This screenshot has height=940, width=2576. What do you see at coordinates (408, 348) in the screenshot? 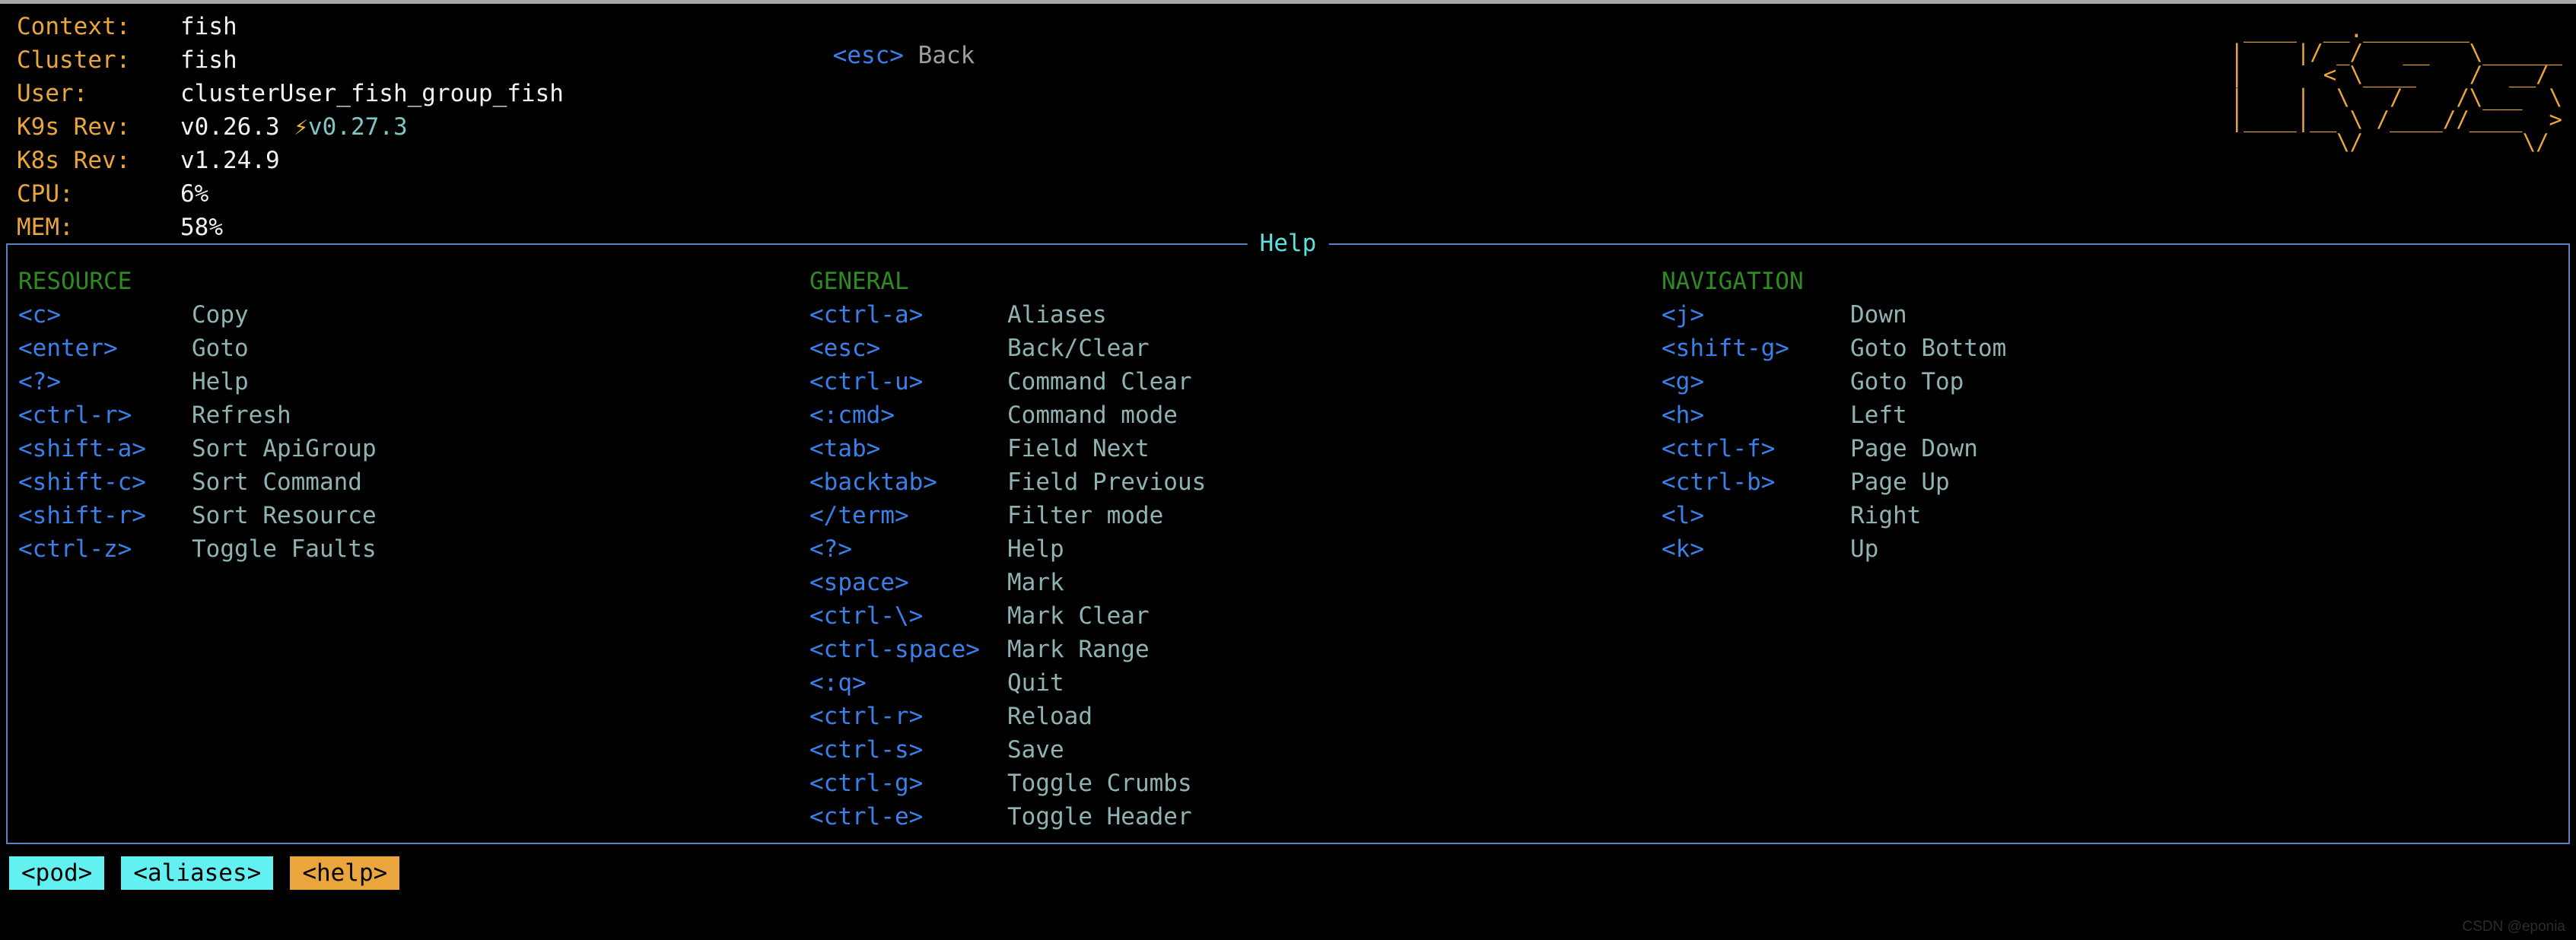
I see `help-hint-row: <enter> Goto` at bounding box center [408, 348].